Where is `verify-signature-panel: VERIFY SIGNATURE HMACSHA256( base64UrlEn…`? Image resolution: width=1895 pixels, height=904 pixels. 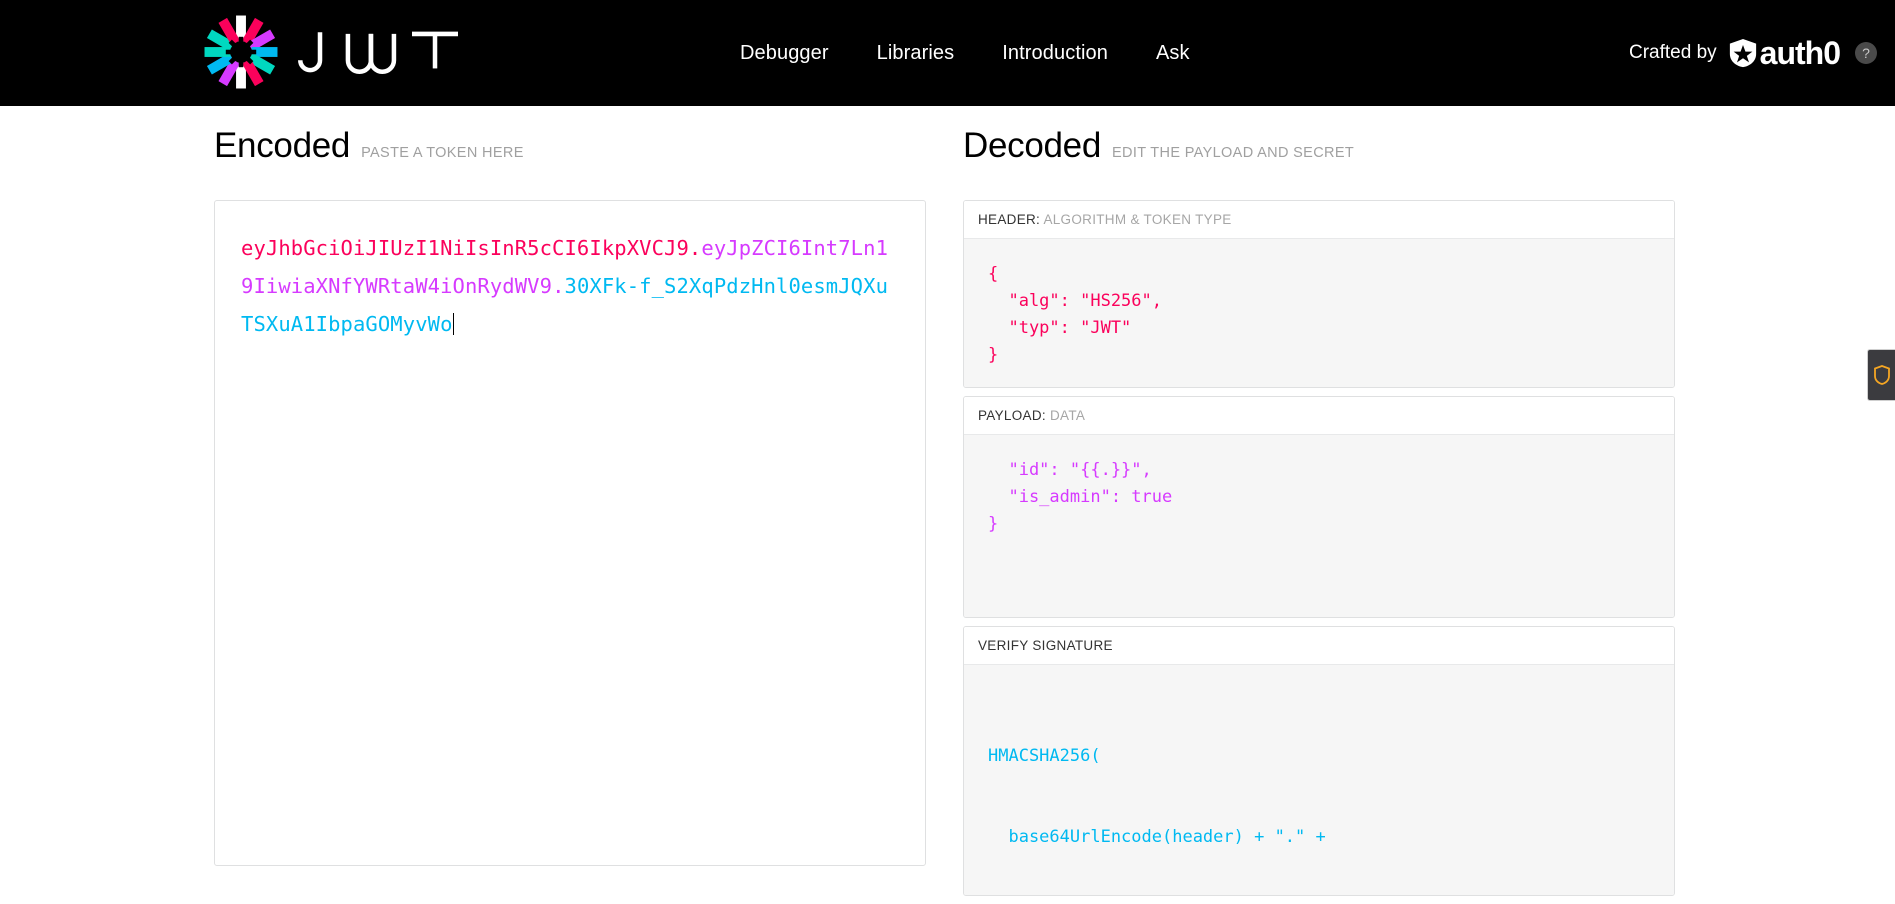
verify-signature-panel: VERIFY SIGNATURE HMACSHA256( base64UrlEn… is located at coordinates (1319, 761).